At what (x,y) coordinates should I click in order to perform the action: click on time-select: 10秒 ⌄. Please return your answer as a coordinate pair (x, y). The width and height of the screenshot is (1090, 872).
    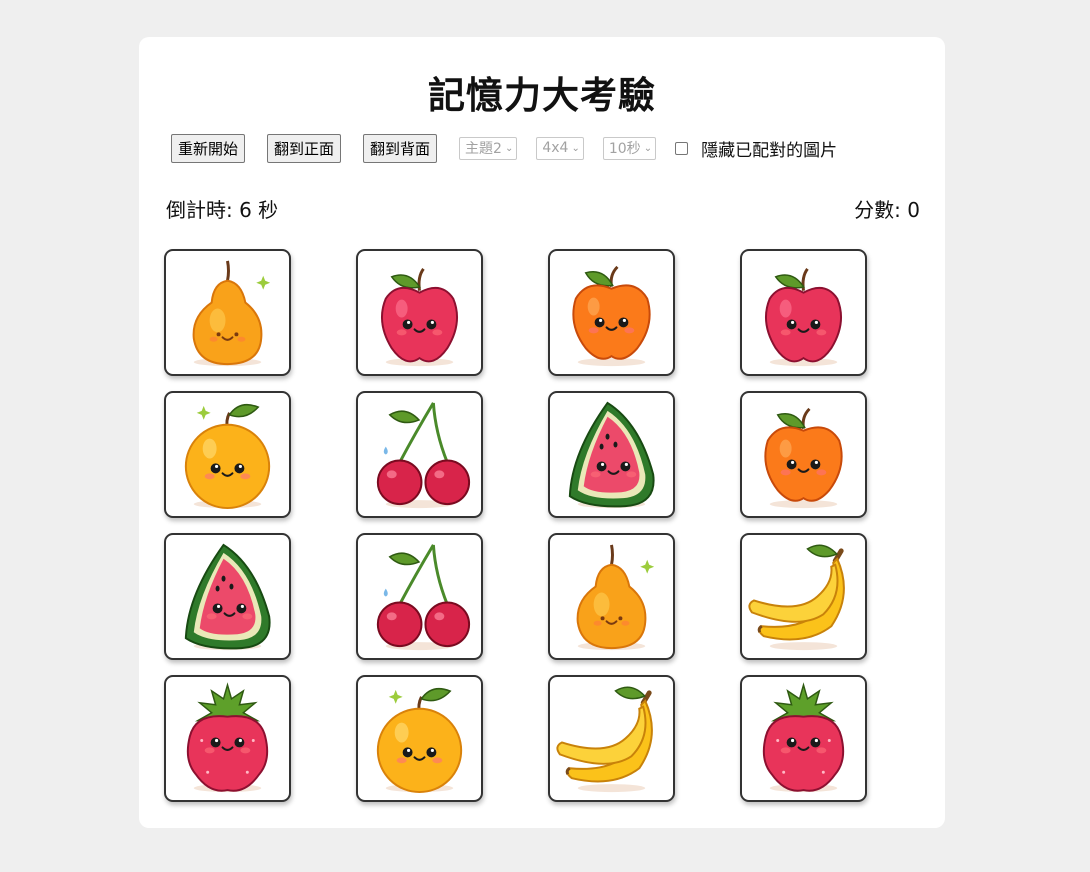
    Looking at the image, I should click on (629, 148).